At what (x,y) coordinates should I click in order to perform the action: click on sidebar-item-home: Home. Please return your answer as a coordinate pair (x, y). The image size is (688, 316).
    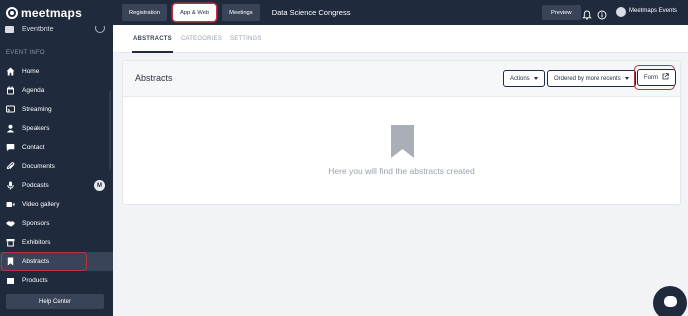
    Looking at the image, I should click on (56, 71).